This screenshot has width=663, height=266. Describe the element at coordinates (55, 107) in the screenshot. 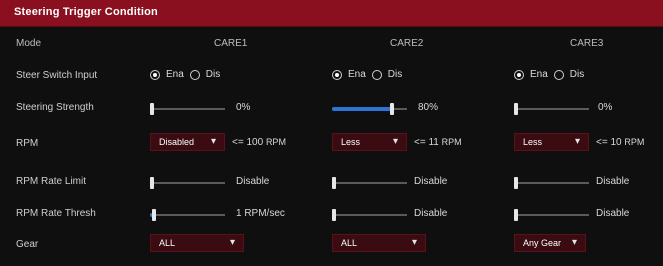

I see `label-steering-strength: Steering Strength` at that location.